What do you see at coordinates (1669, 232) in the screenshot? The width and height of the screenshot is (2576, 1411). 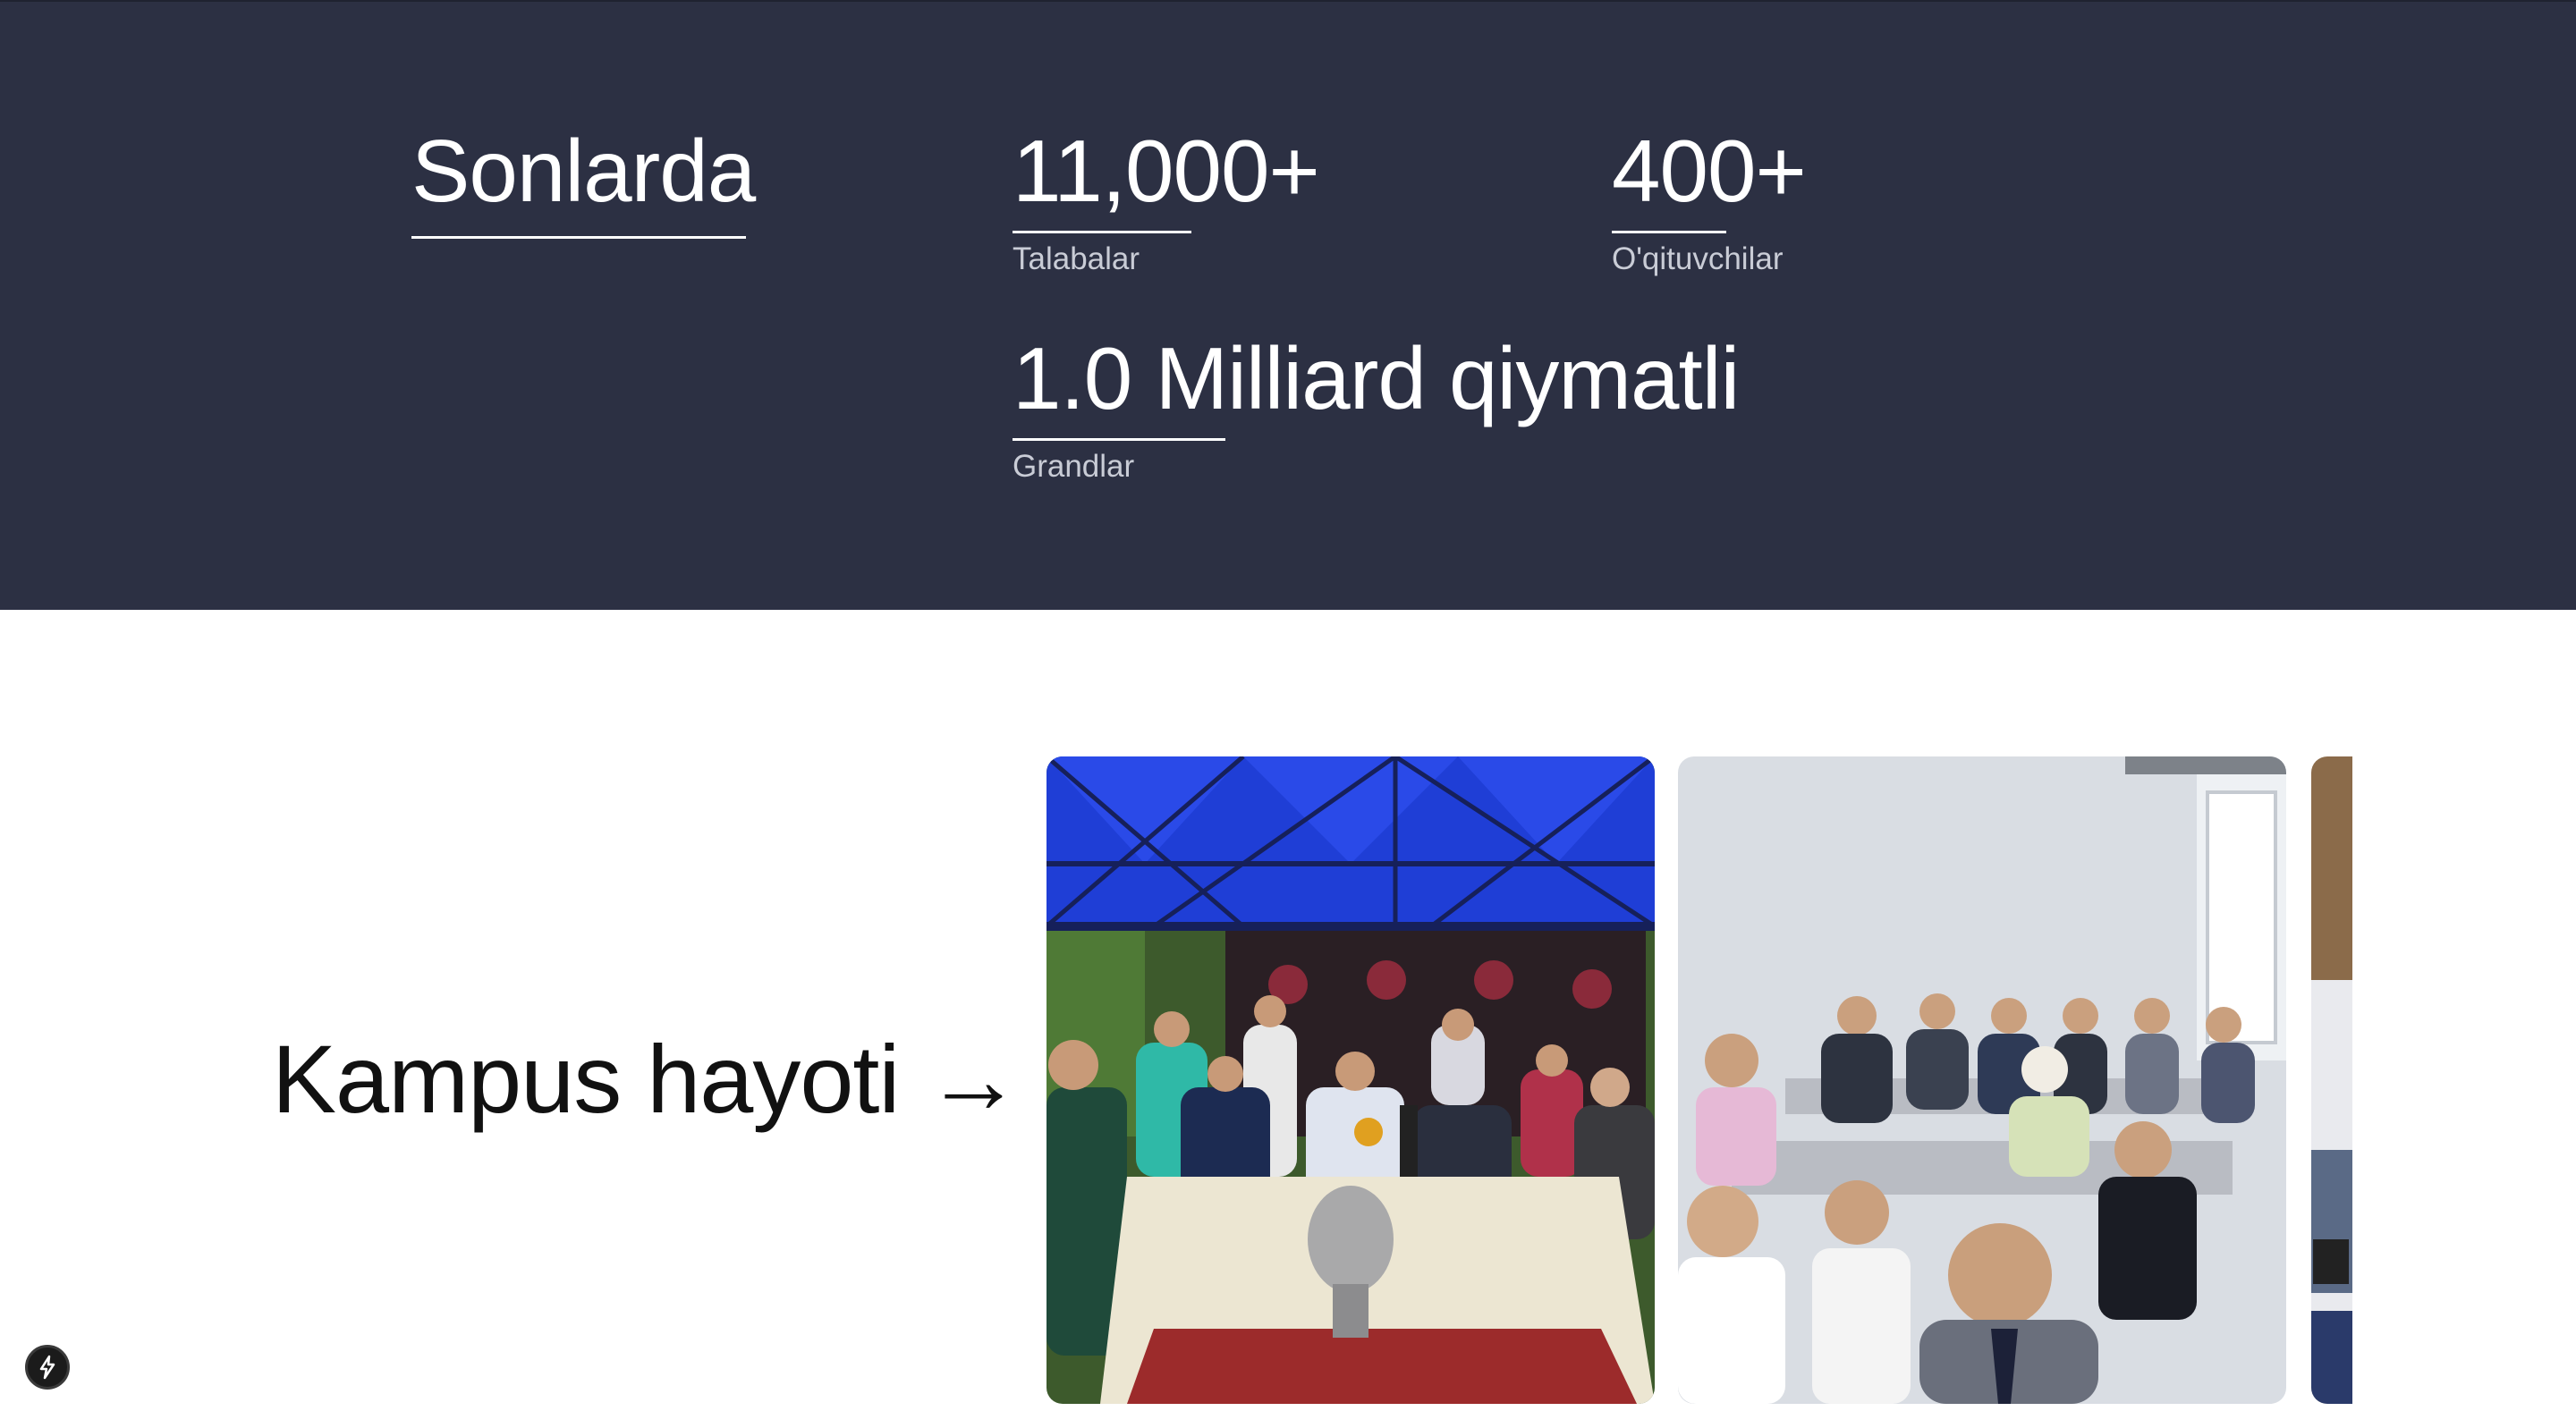 I see `stat-teachers-rule` at bounding box center [1669, 232].